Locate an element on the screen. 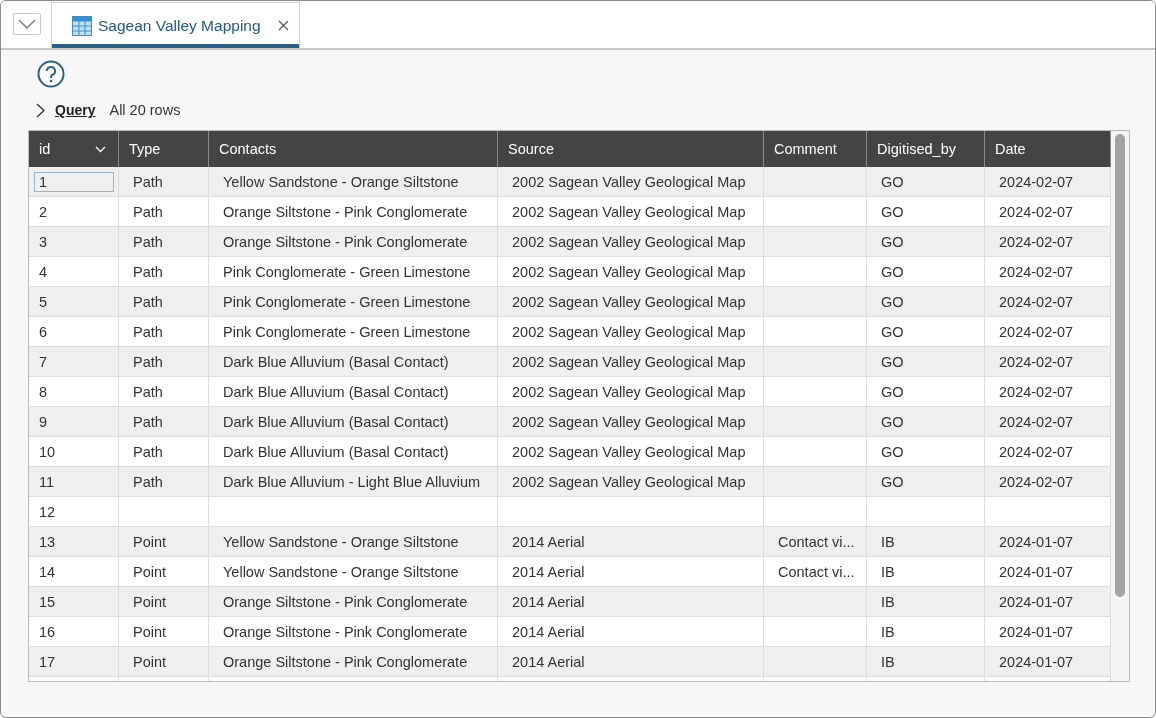 Image resolution: width=1156 pixels, height=718 pixels. help-icon is located at coordinates (51, 74).